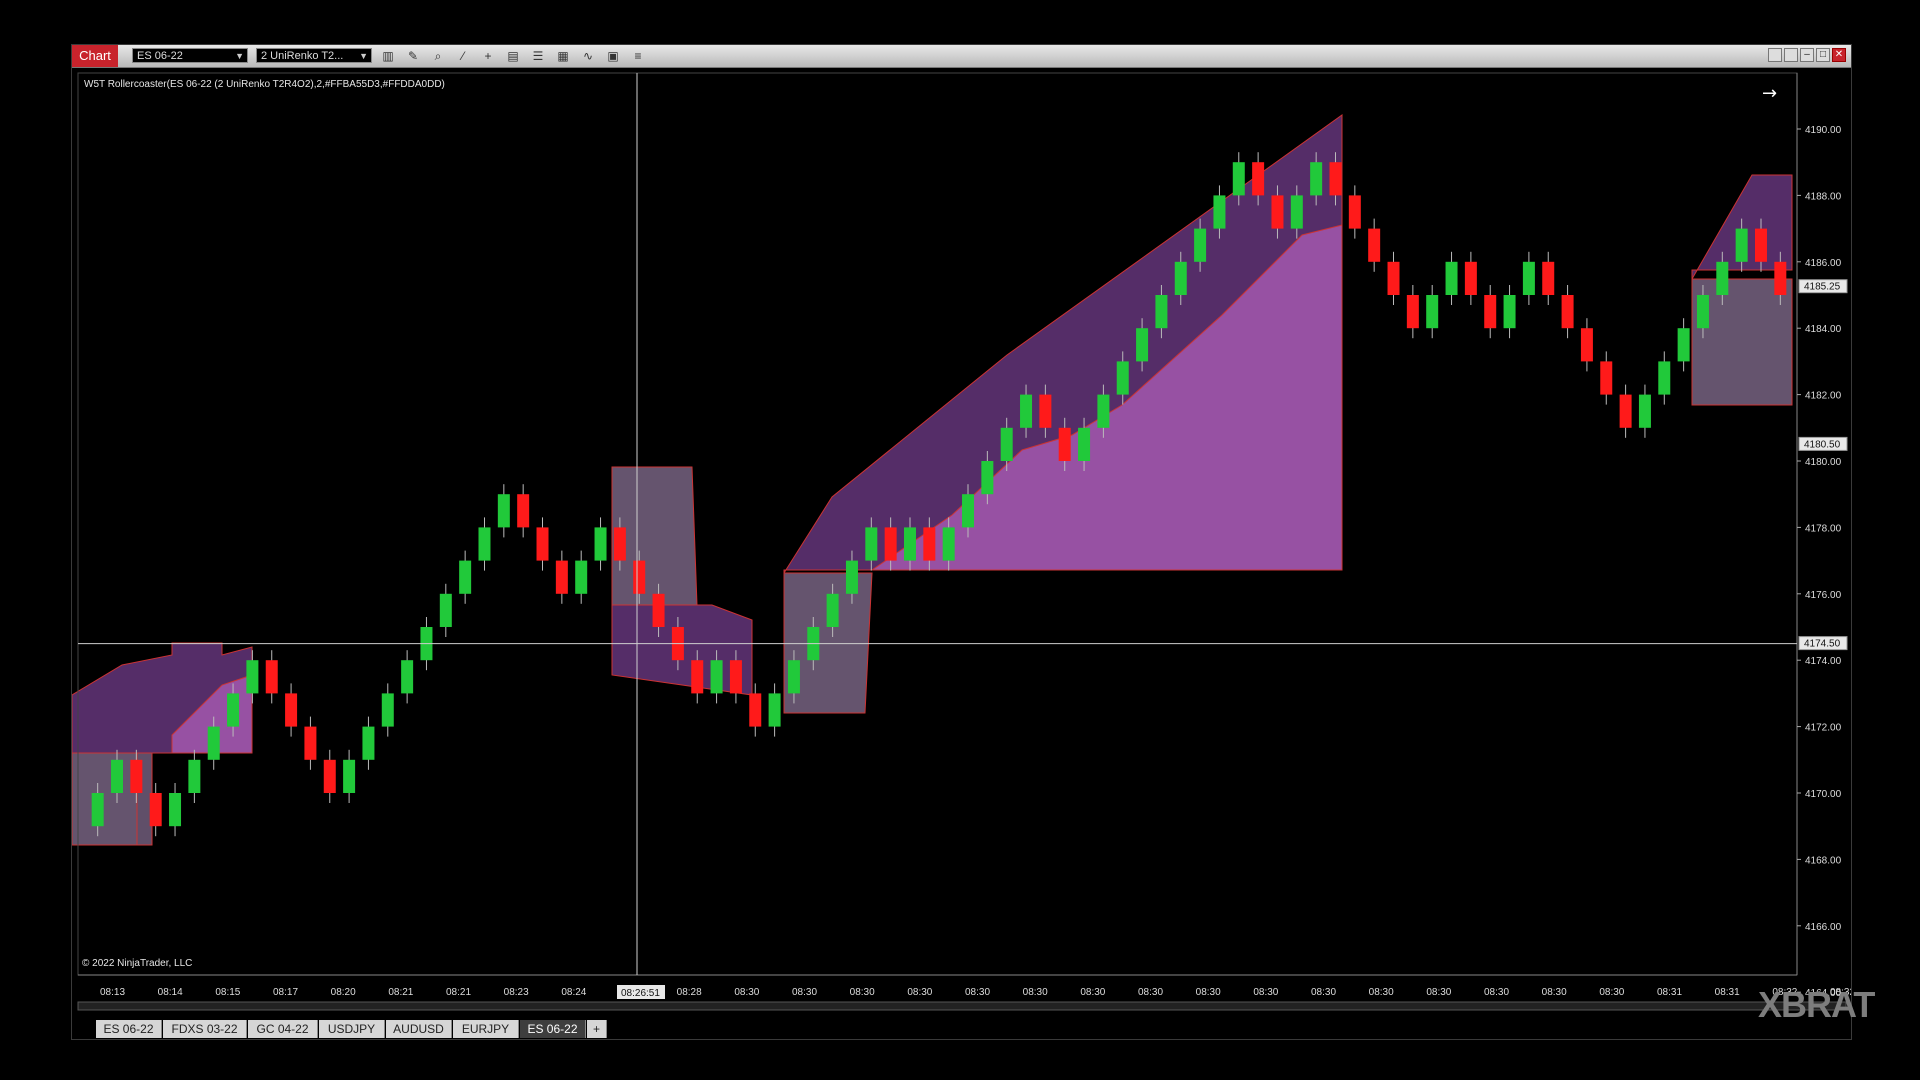 This screenshot has width=1920, height=1080. Describe the element at coordinates (1822, 644) in the screenshot. I see `crosshair-price-label: 4174.50` at that location.